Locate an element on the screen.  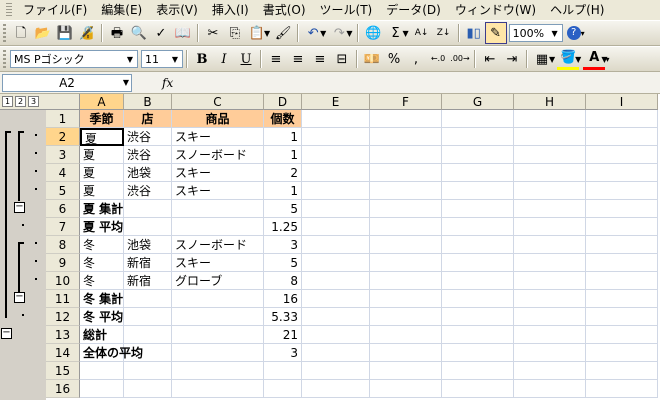
column-header-b: B is located at coordinates (148, 102).